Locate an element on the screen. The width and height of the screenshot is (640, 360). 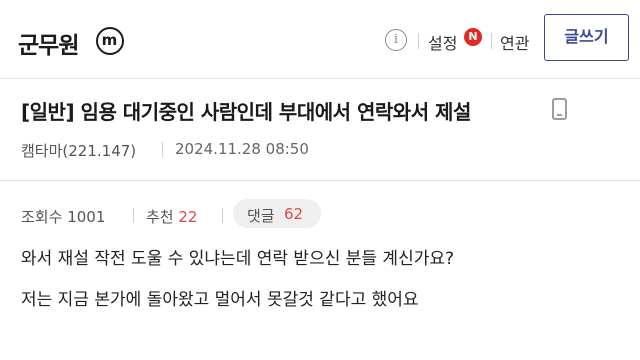
info-icon: i is located at coordinates (396, 40).